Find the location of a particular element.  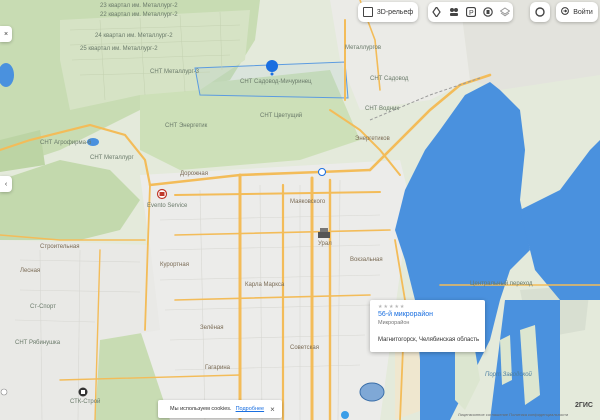

layers-icon is located at coordinates (504, 12).